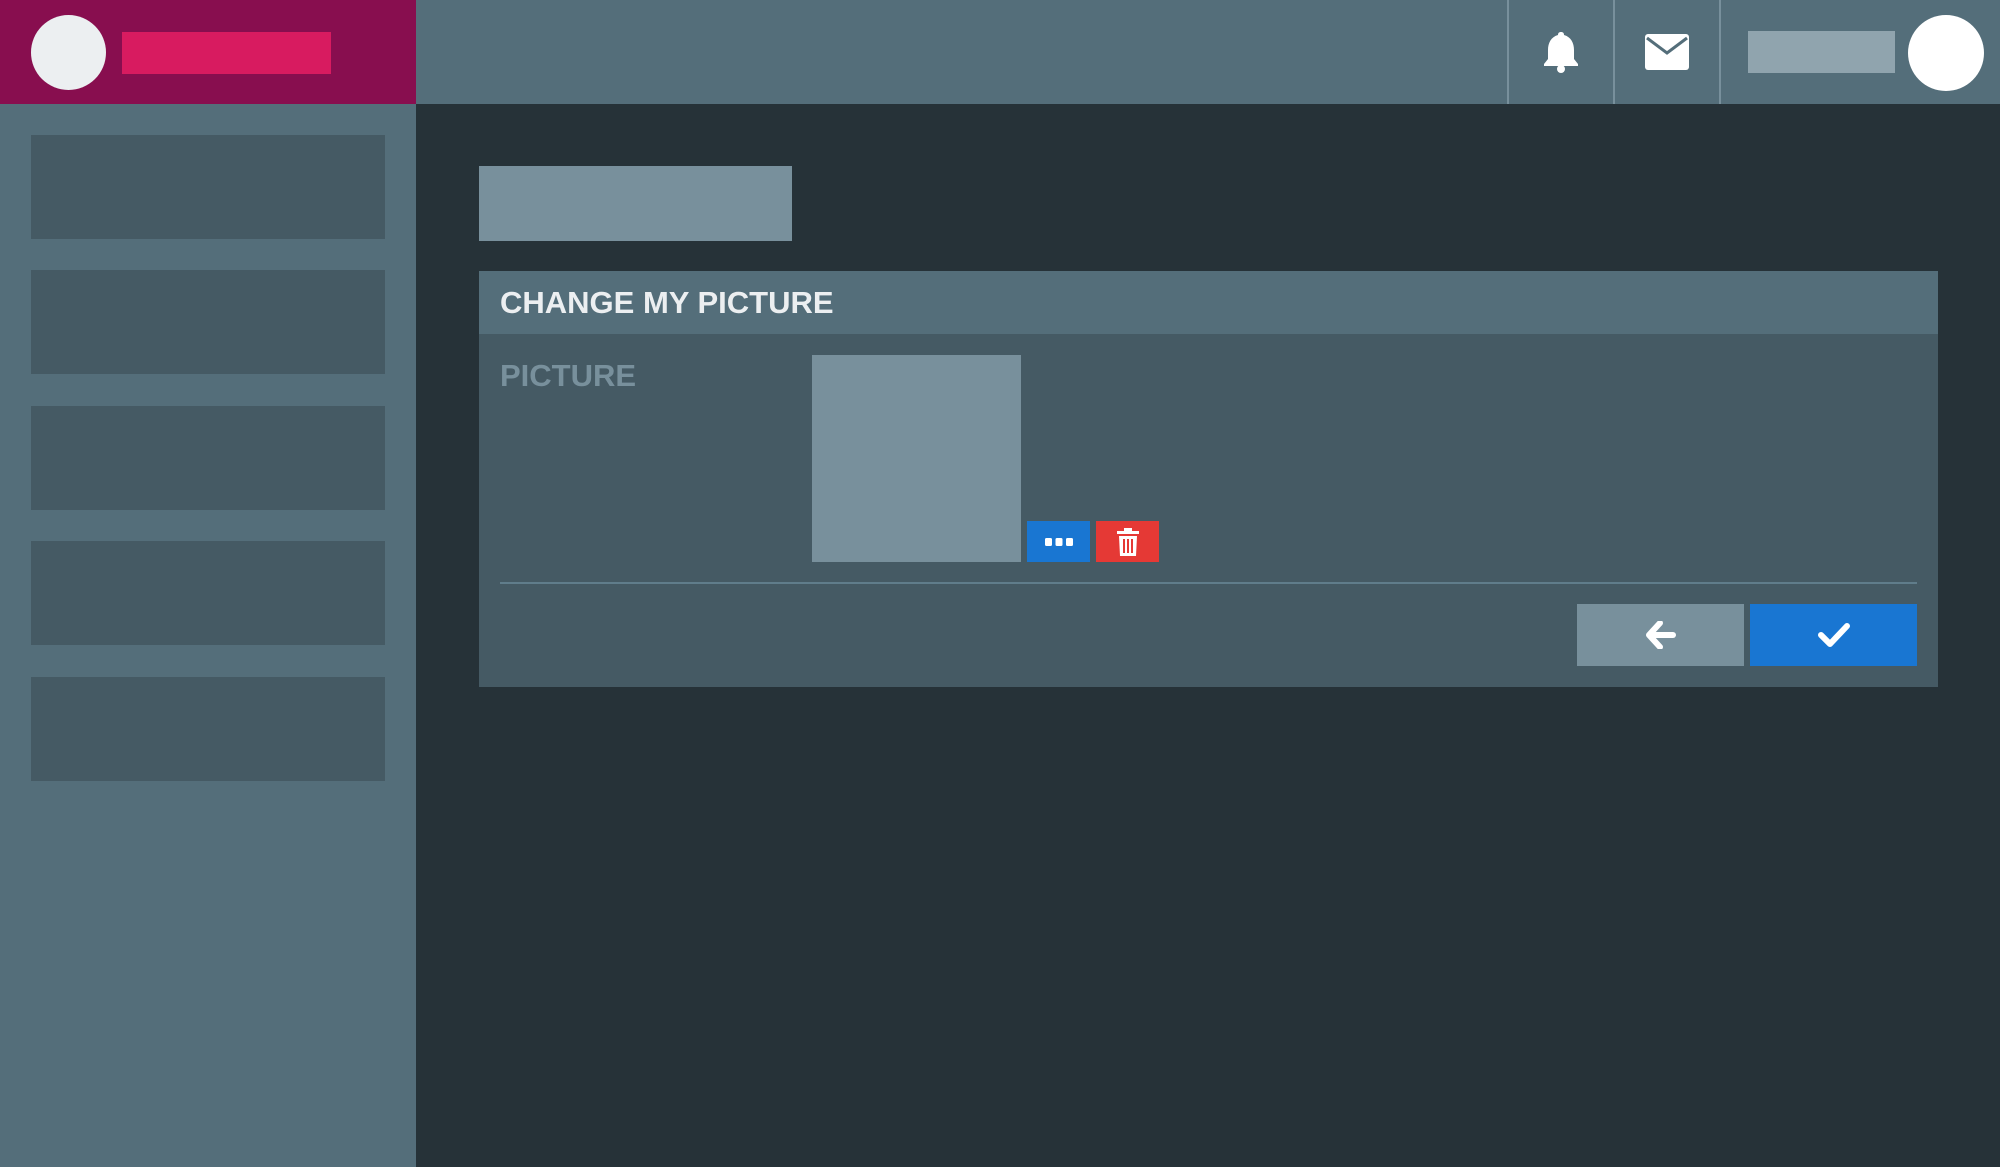  Describe the element at coordinates (568, 375) in the screenshot. I see `picture-label: PICTURE` at that location.